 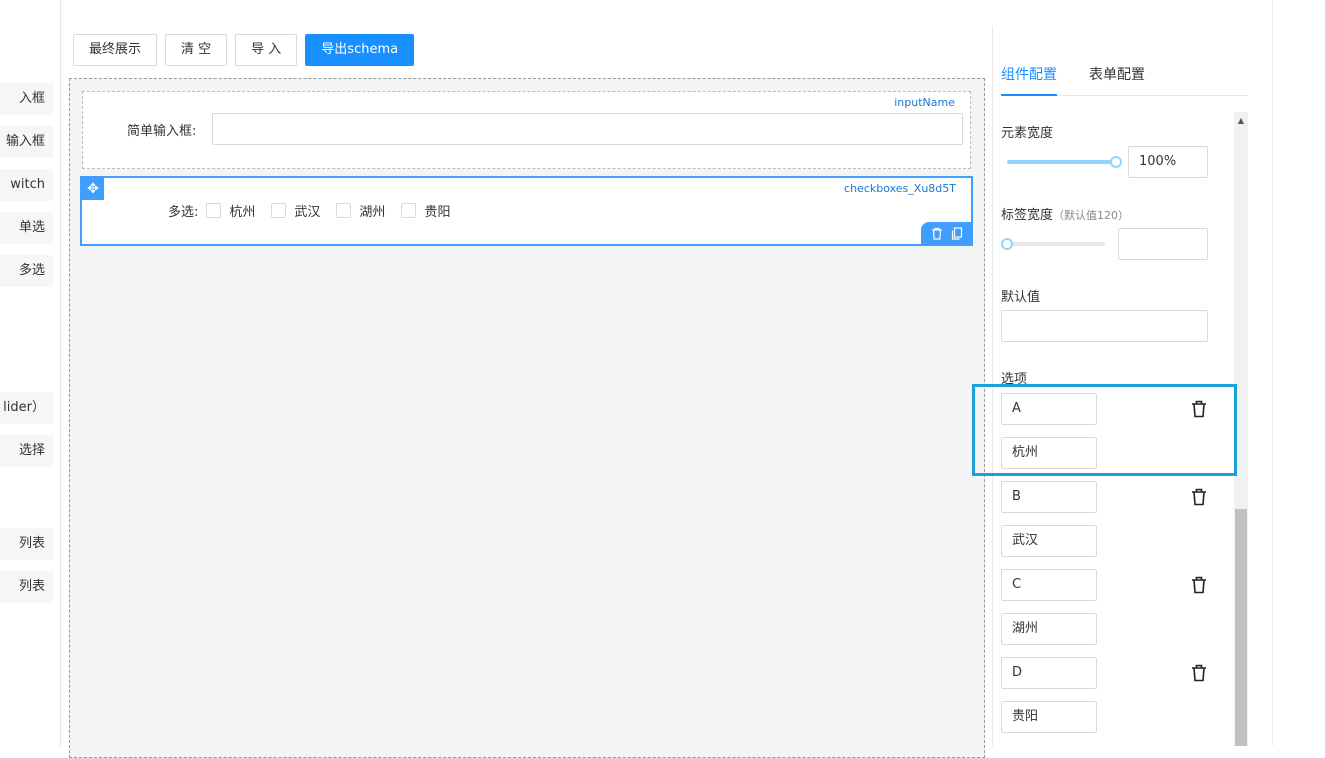 I want to click on palette-item-checkbox: 多选, so click(x=26, y=271).